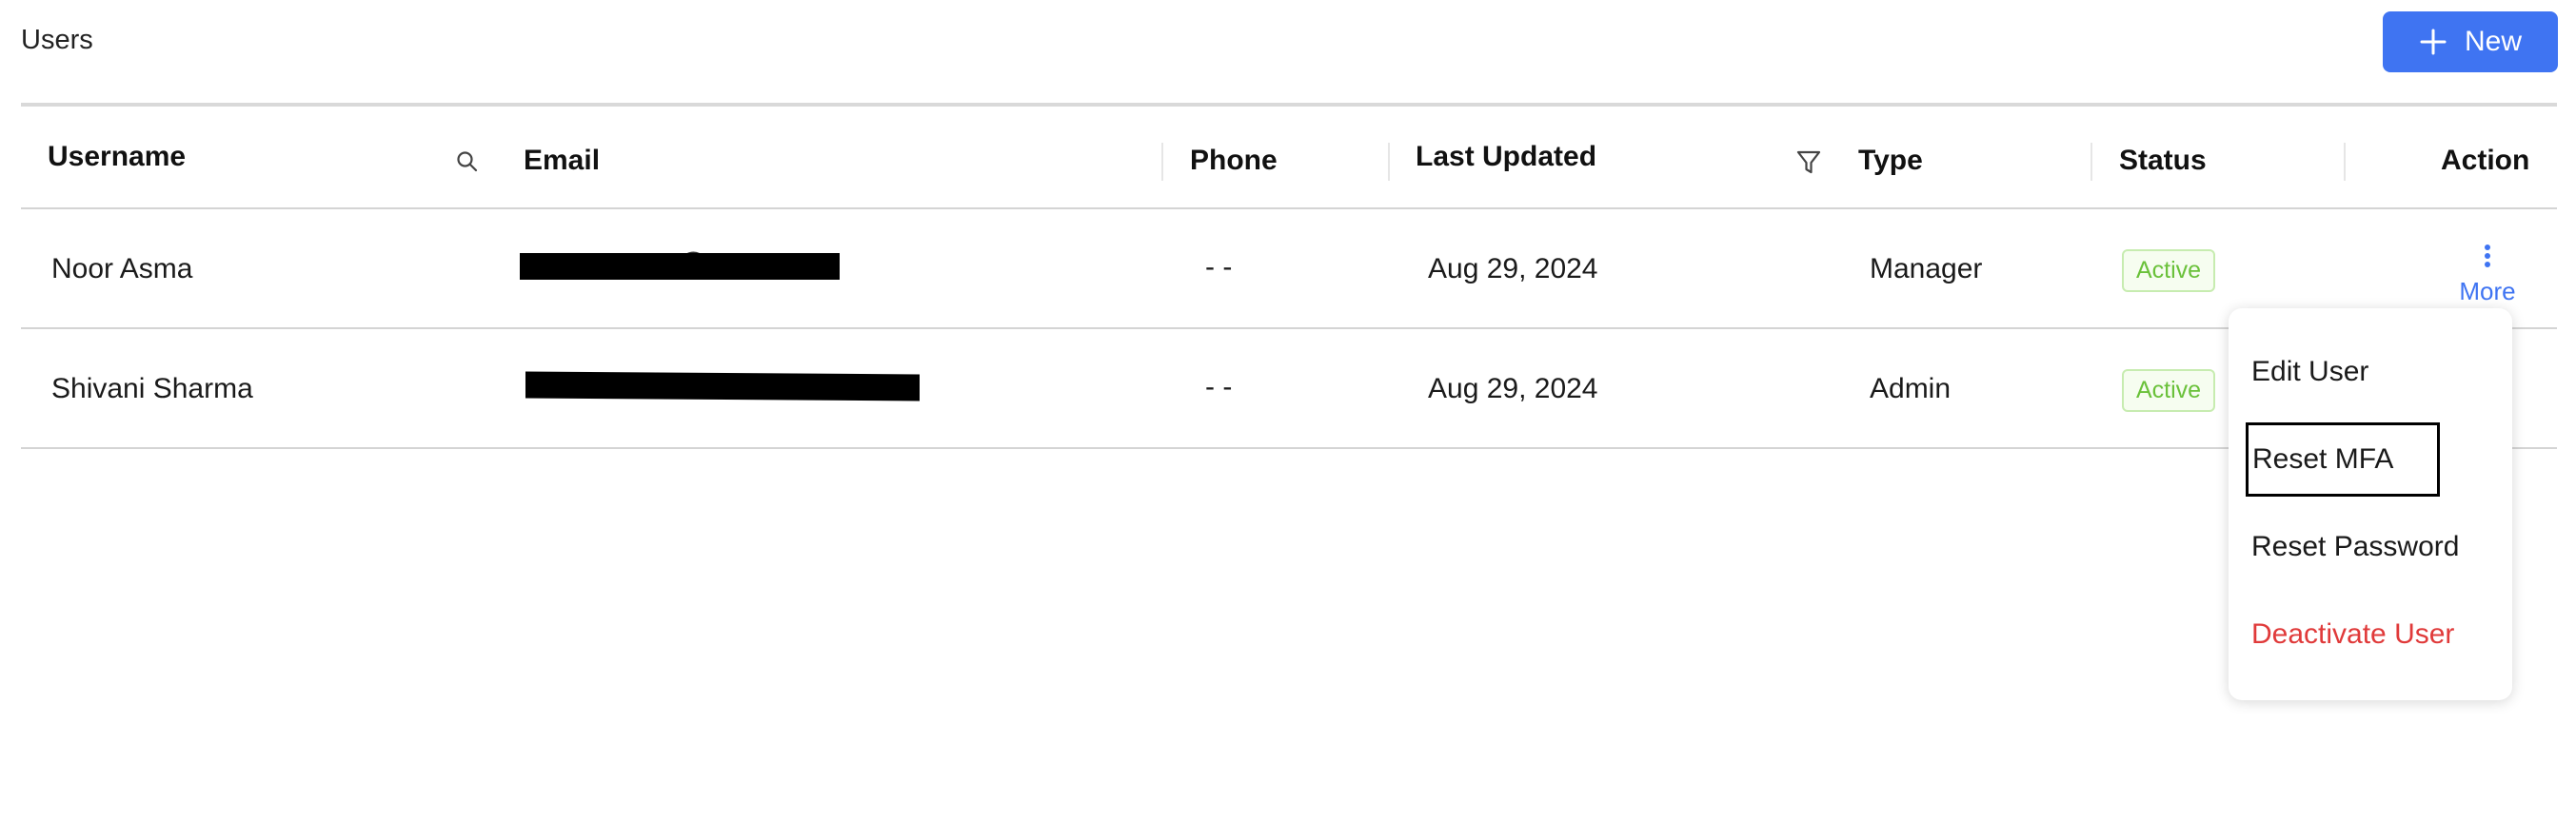 The width and height of the screenshot is (2576, 822). I want to click on column-header-action: Action, so click(2485, 160).